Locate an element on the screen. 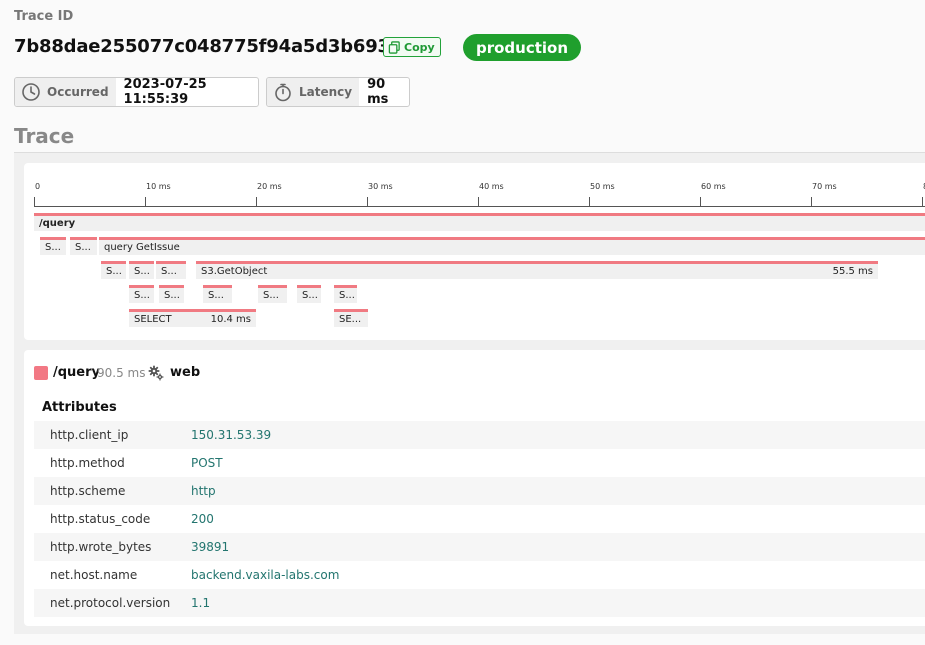 The width and height of the screenshot is (925, 645). occurred-key: Occurred is located at coordinates (65, 92).